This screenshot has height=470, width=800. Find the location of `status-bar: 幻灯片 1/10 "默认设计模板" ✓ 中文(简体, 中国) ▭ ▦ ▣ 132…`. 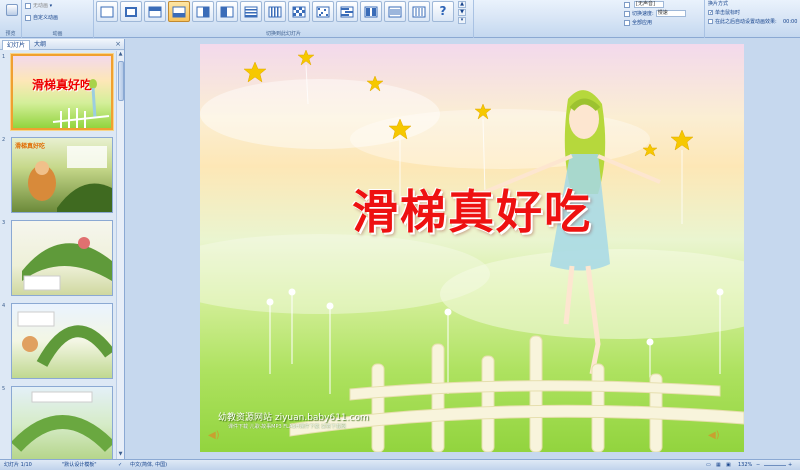

status-bar: 幻灯片 1/10 "默认设计模板" ✓ 中文(简体, 中国) ▭ ▦ ▣ 132… is located at coordinates (400, 464).